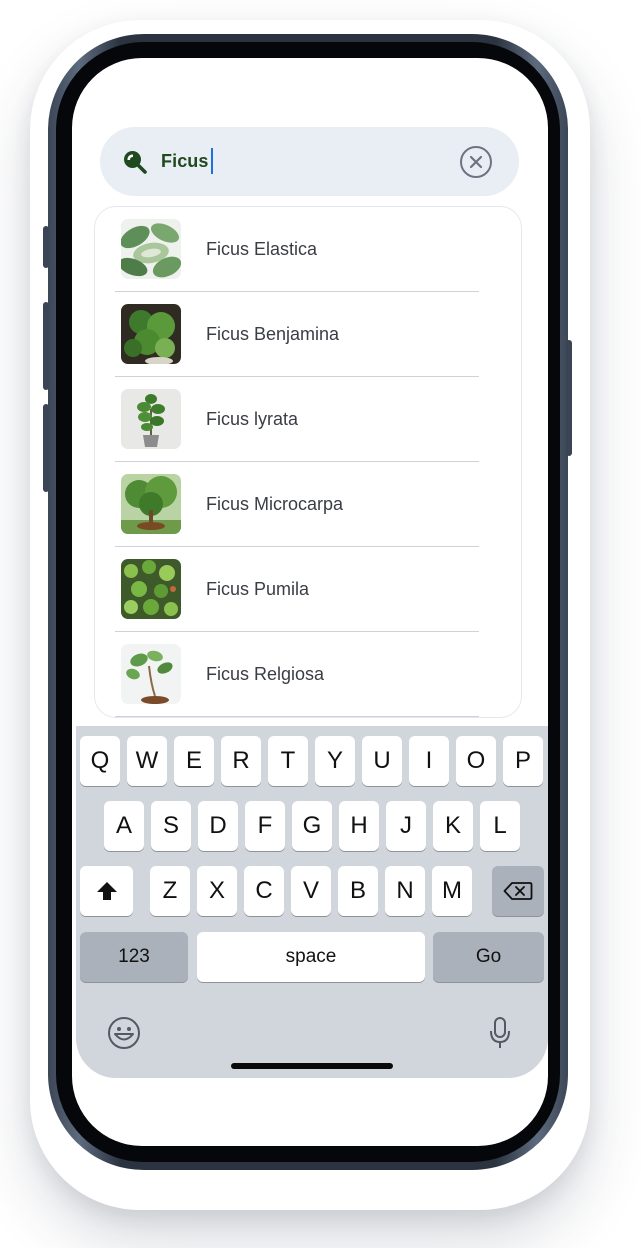 The height and width of the screenshot is (1248, 641). I want to click on key-y: Y, so click(335, 761).